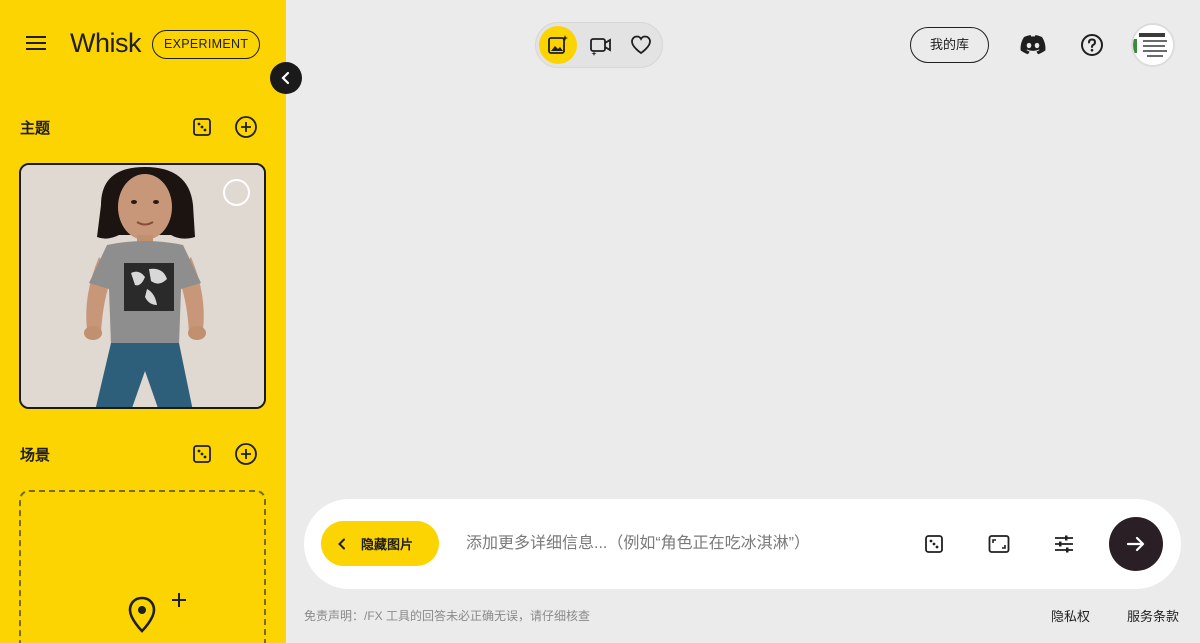 The image size is (1200, 643). What do you see at coordinates (142, 566) in the screenshot?
I see `scene-drop-zone` at bounding box center [142, 566].